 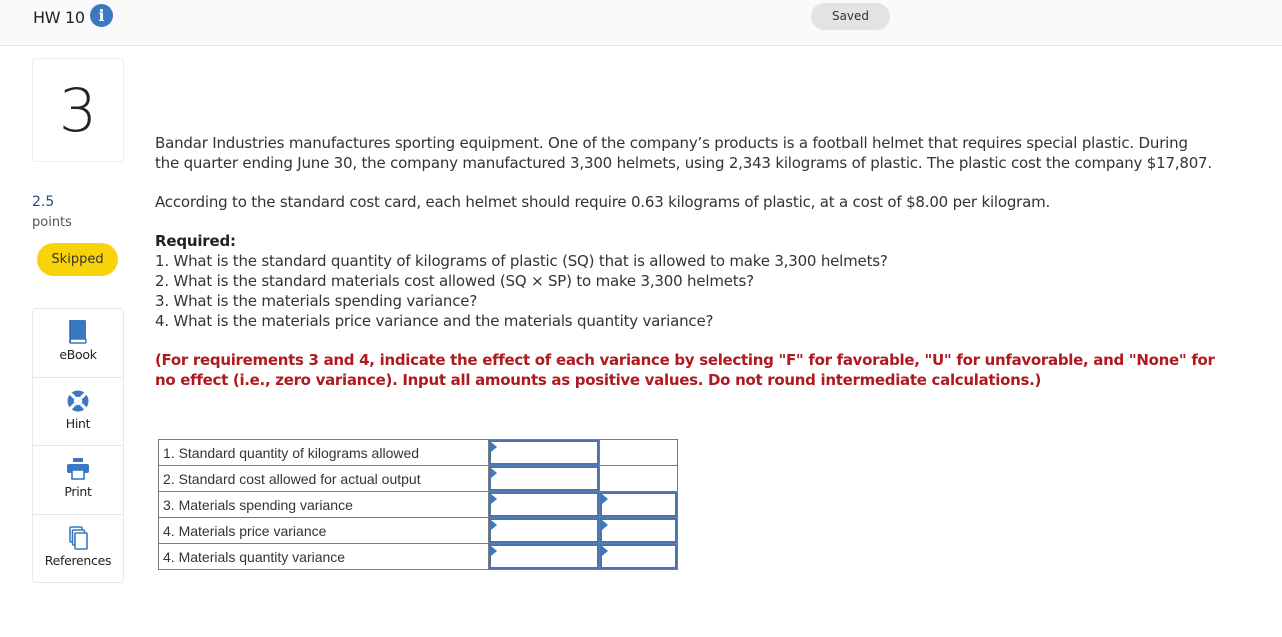 I want to click on print-label: Print, so click(x=78, y=491).